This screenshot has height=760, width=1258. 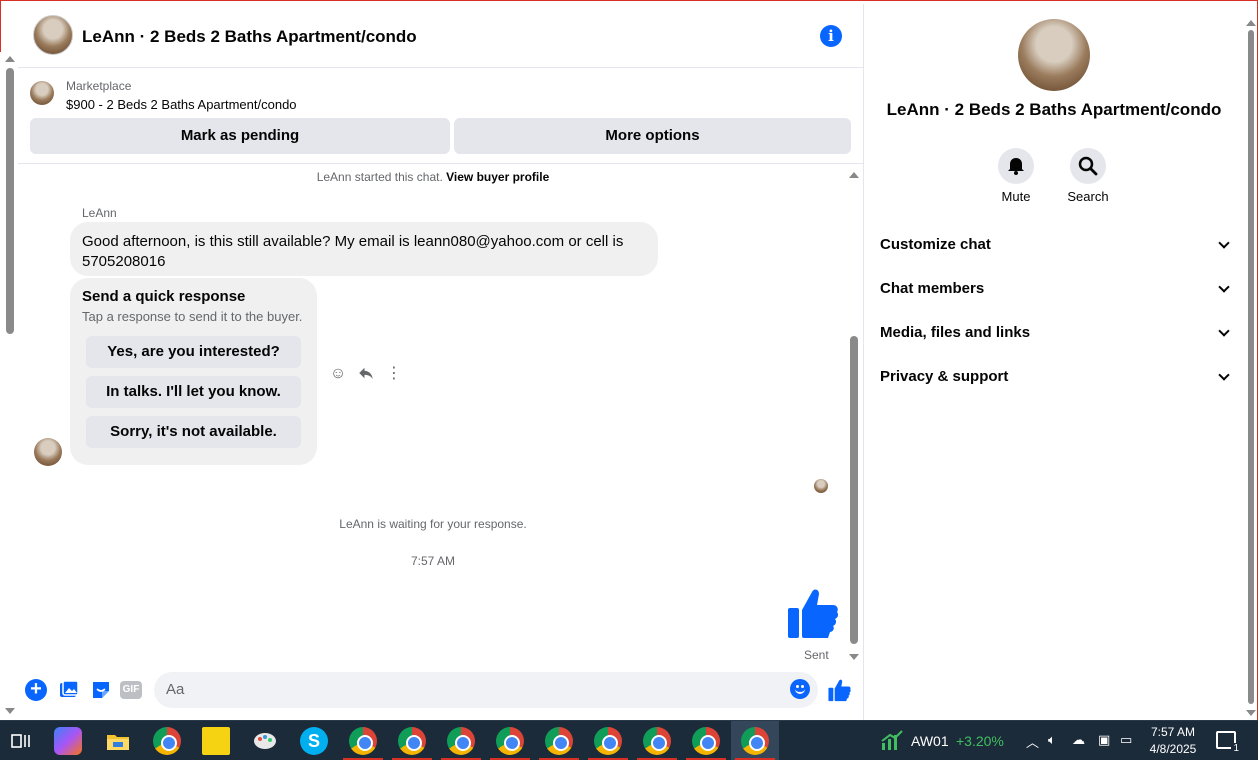 I want to click on message-input: Aa, so click(x=486, y=690).